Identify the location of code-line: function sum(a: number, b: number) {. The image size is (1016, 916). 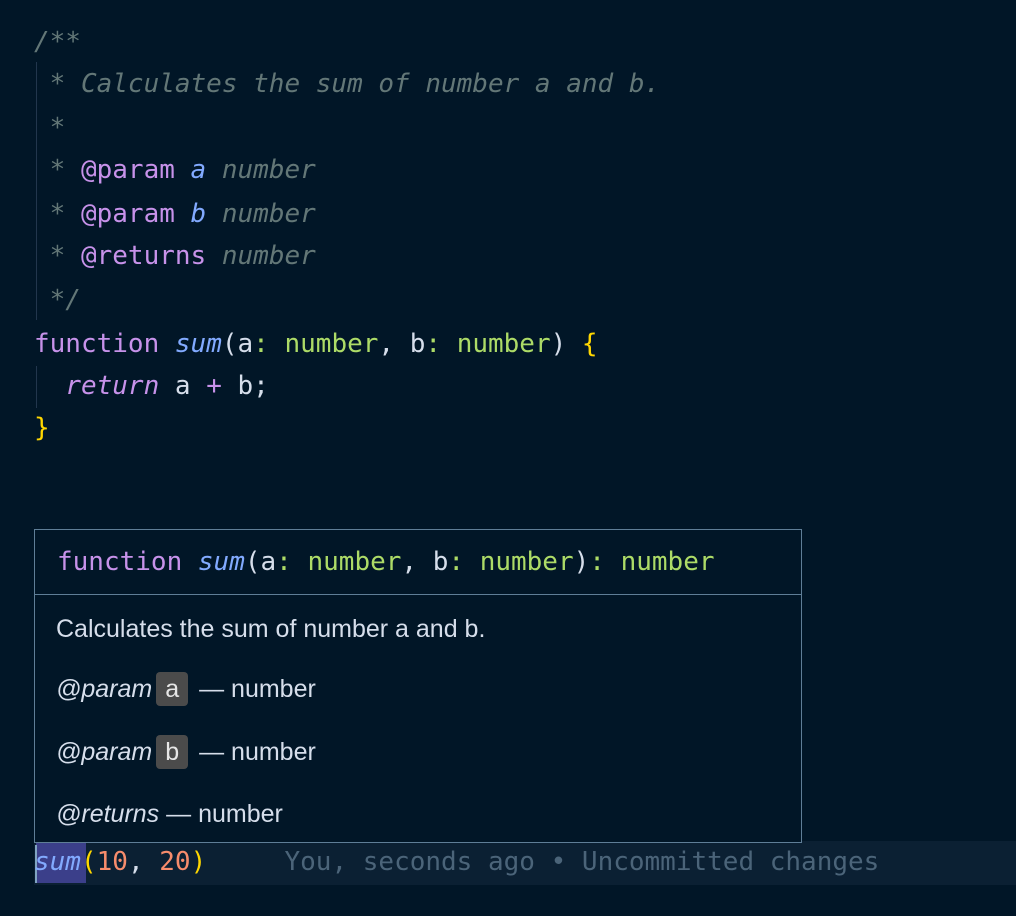
(316, 344).